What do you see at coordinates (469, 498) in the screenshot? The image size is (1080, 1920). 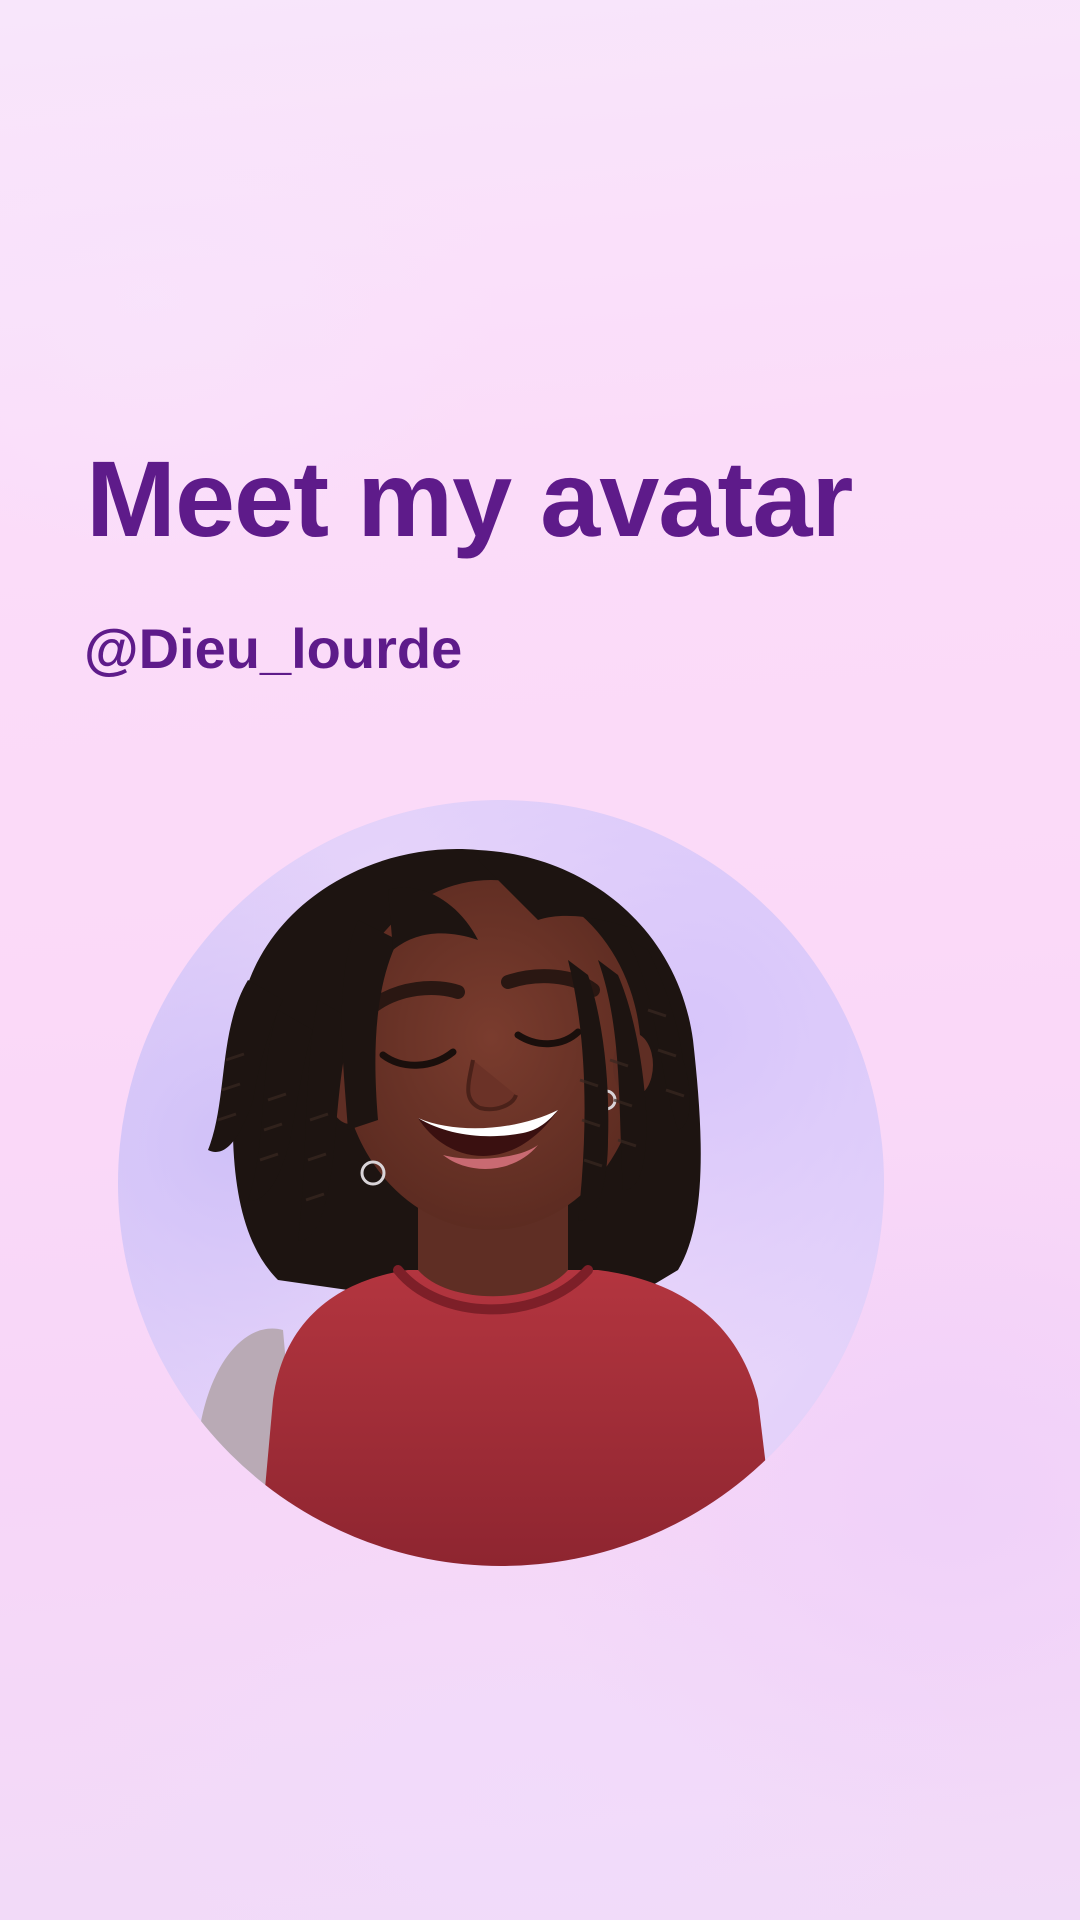 I see `page-title: Meet my avatar` at bounding box center [469, 498].